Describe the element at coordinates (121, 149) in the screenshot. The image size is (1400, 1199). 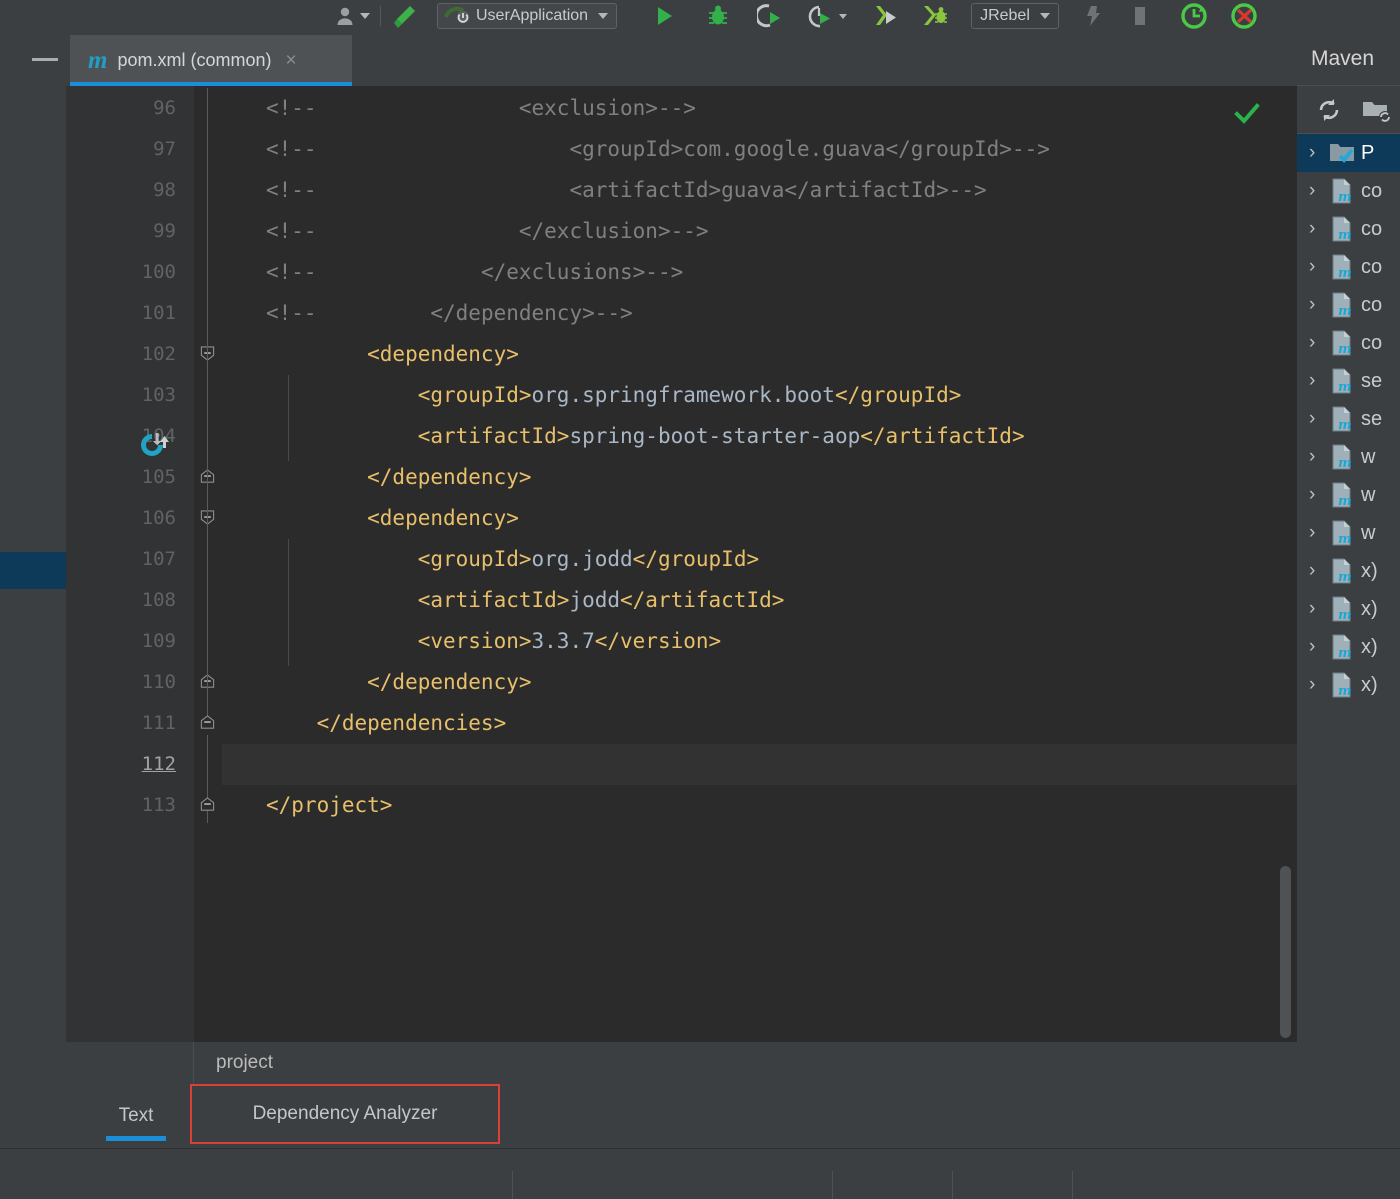
I see `line-number: 97` at that location.